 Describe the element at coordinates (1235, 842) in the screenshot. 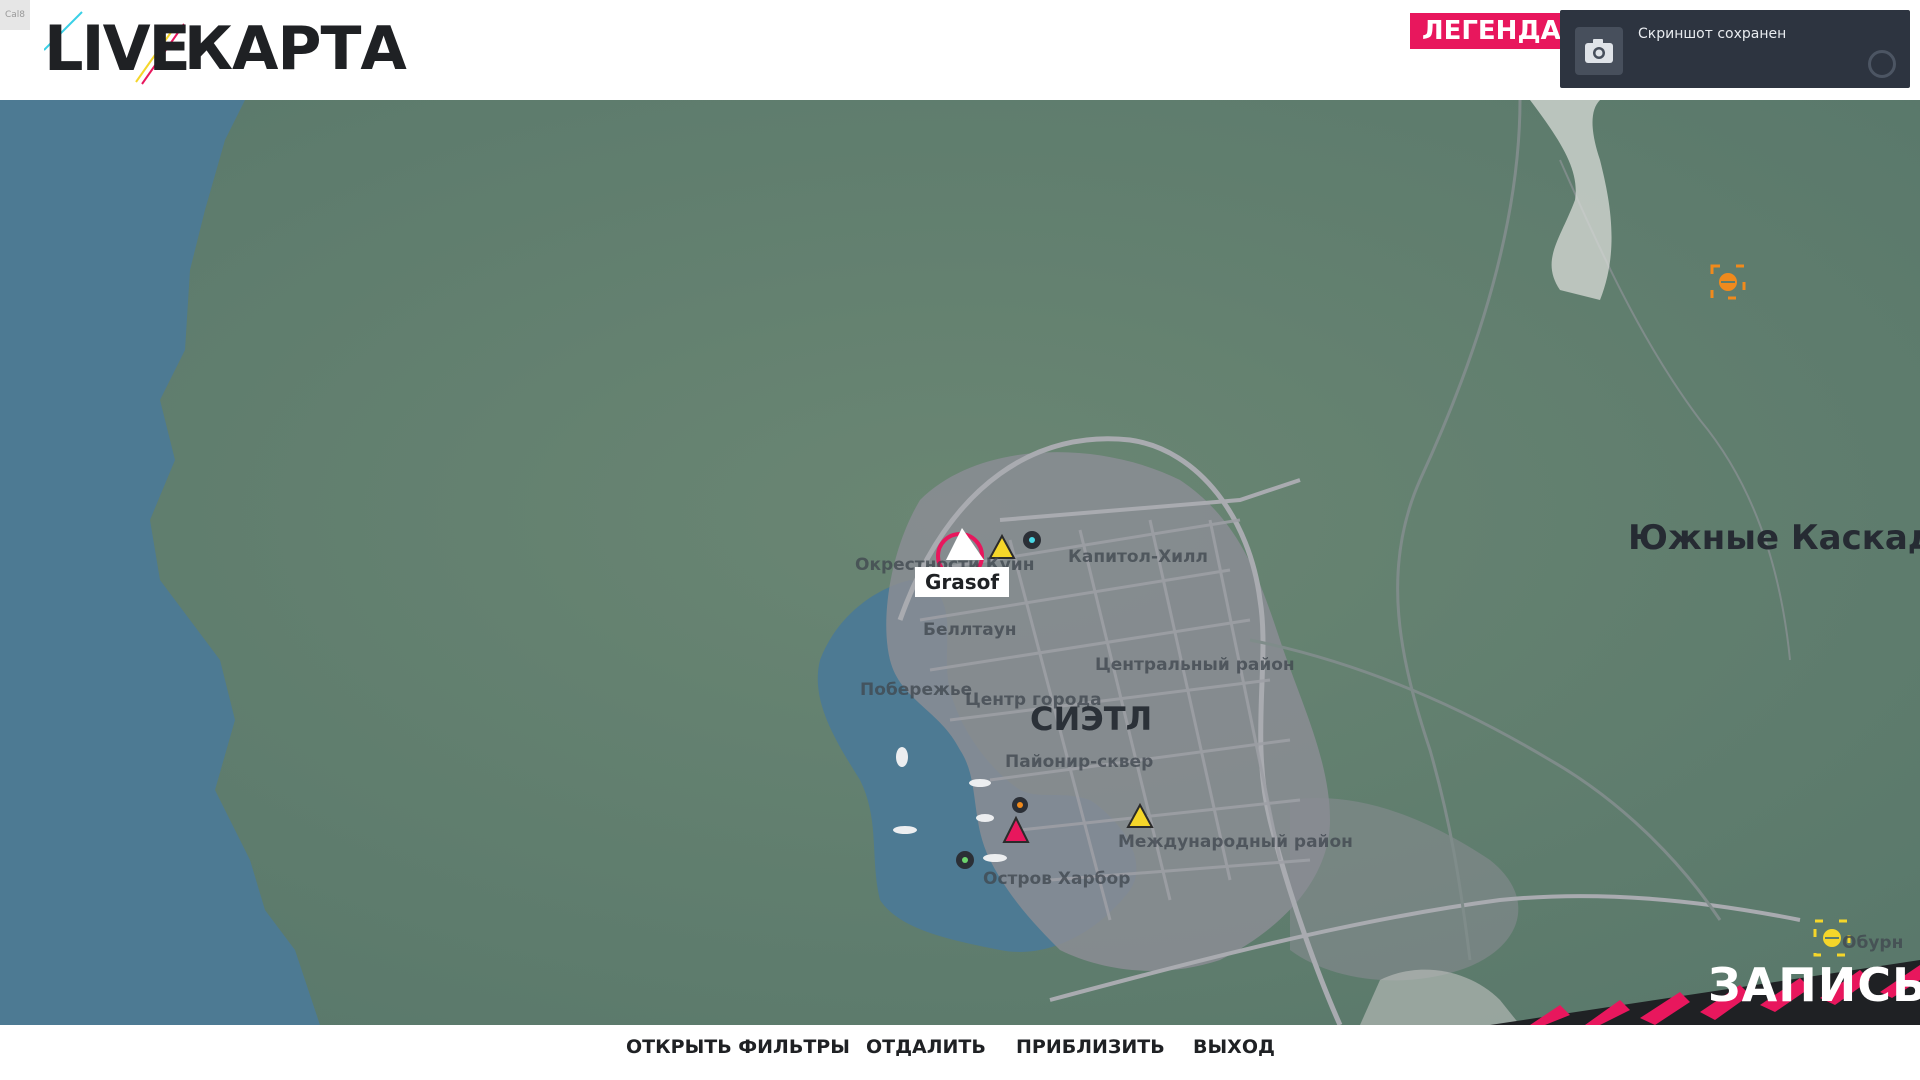

I see `district-label: Международный район` at that location.